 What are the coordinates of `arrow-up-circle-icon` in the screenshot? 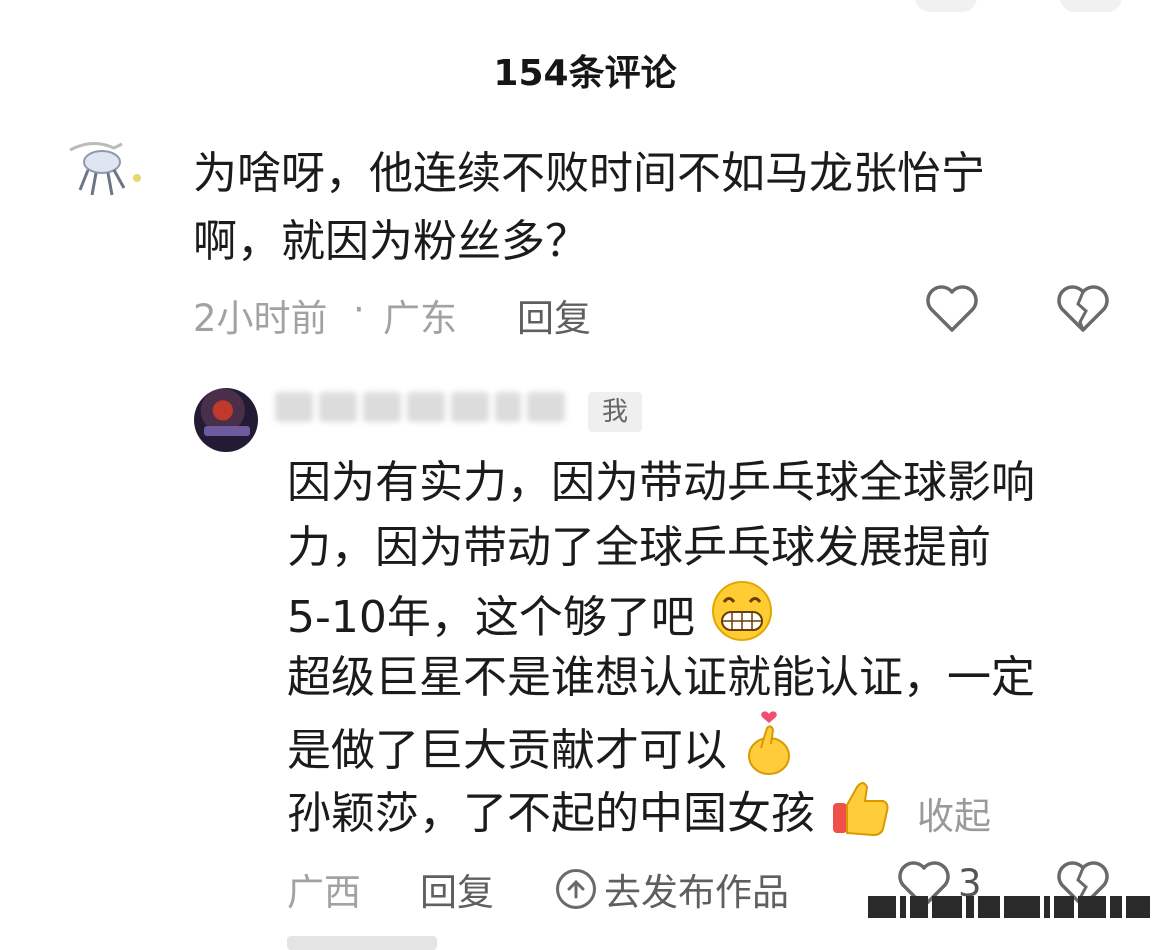 It's located at (576, 889).